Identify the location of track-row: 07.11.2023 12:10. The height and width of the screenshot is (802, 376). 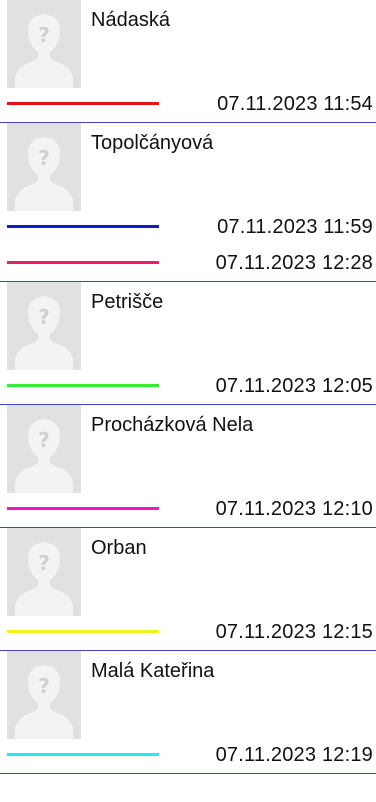
(191, 509).